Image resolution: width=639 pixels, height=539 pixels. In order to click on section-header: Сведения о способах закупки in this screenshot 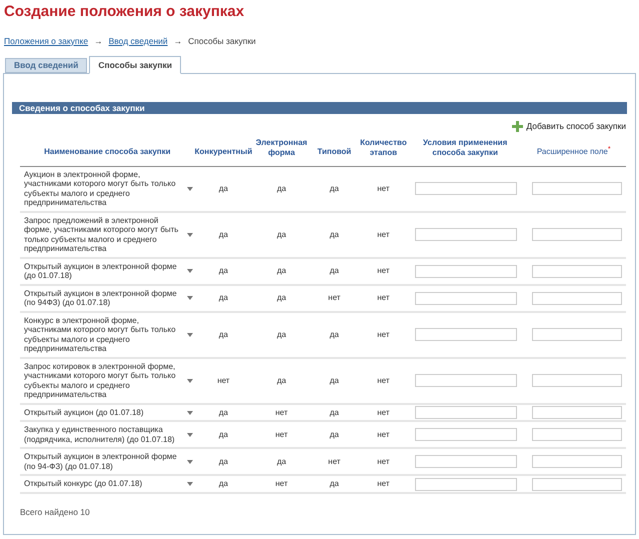, I will do `click(319, 108)`.